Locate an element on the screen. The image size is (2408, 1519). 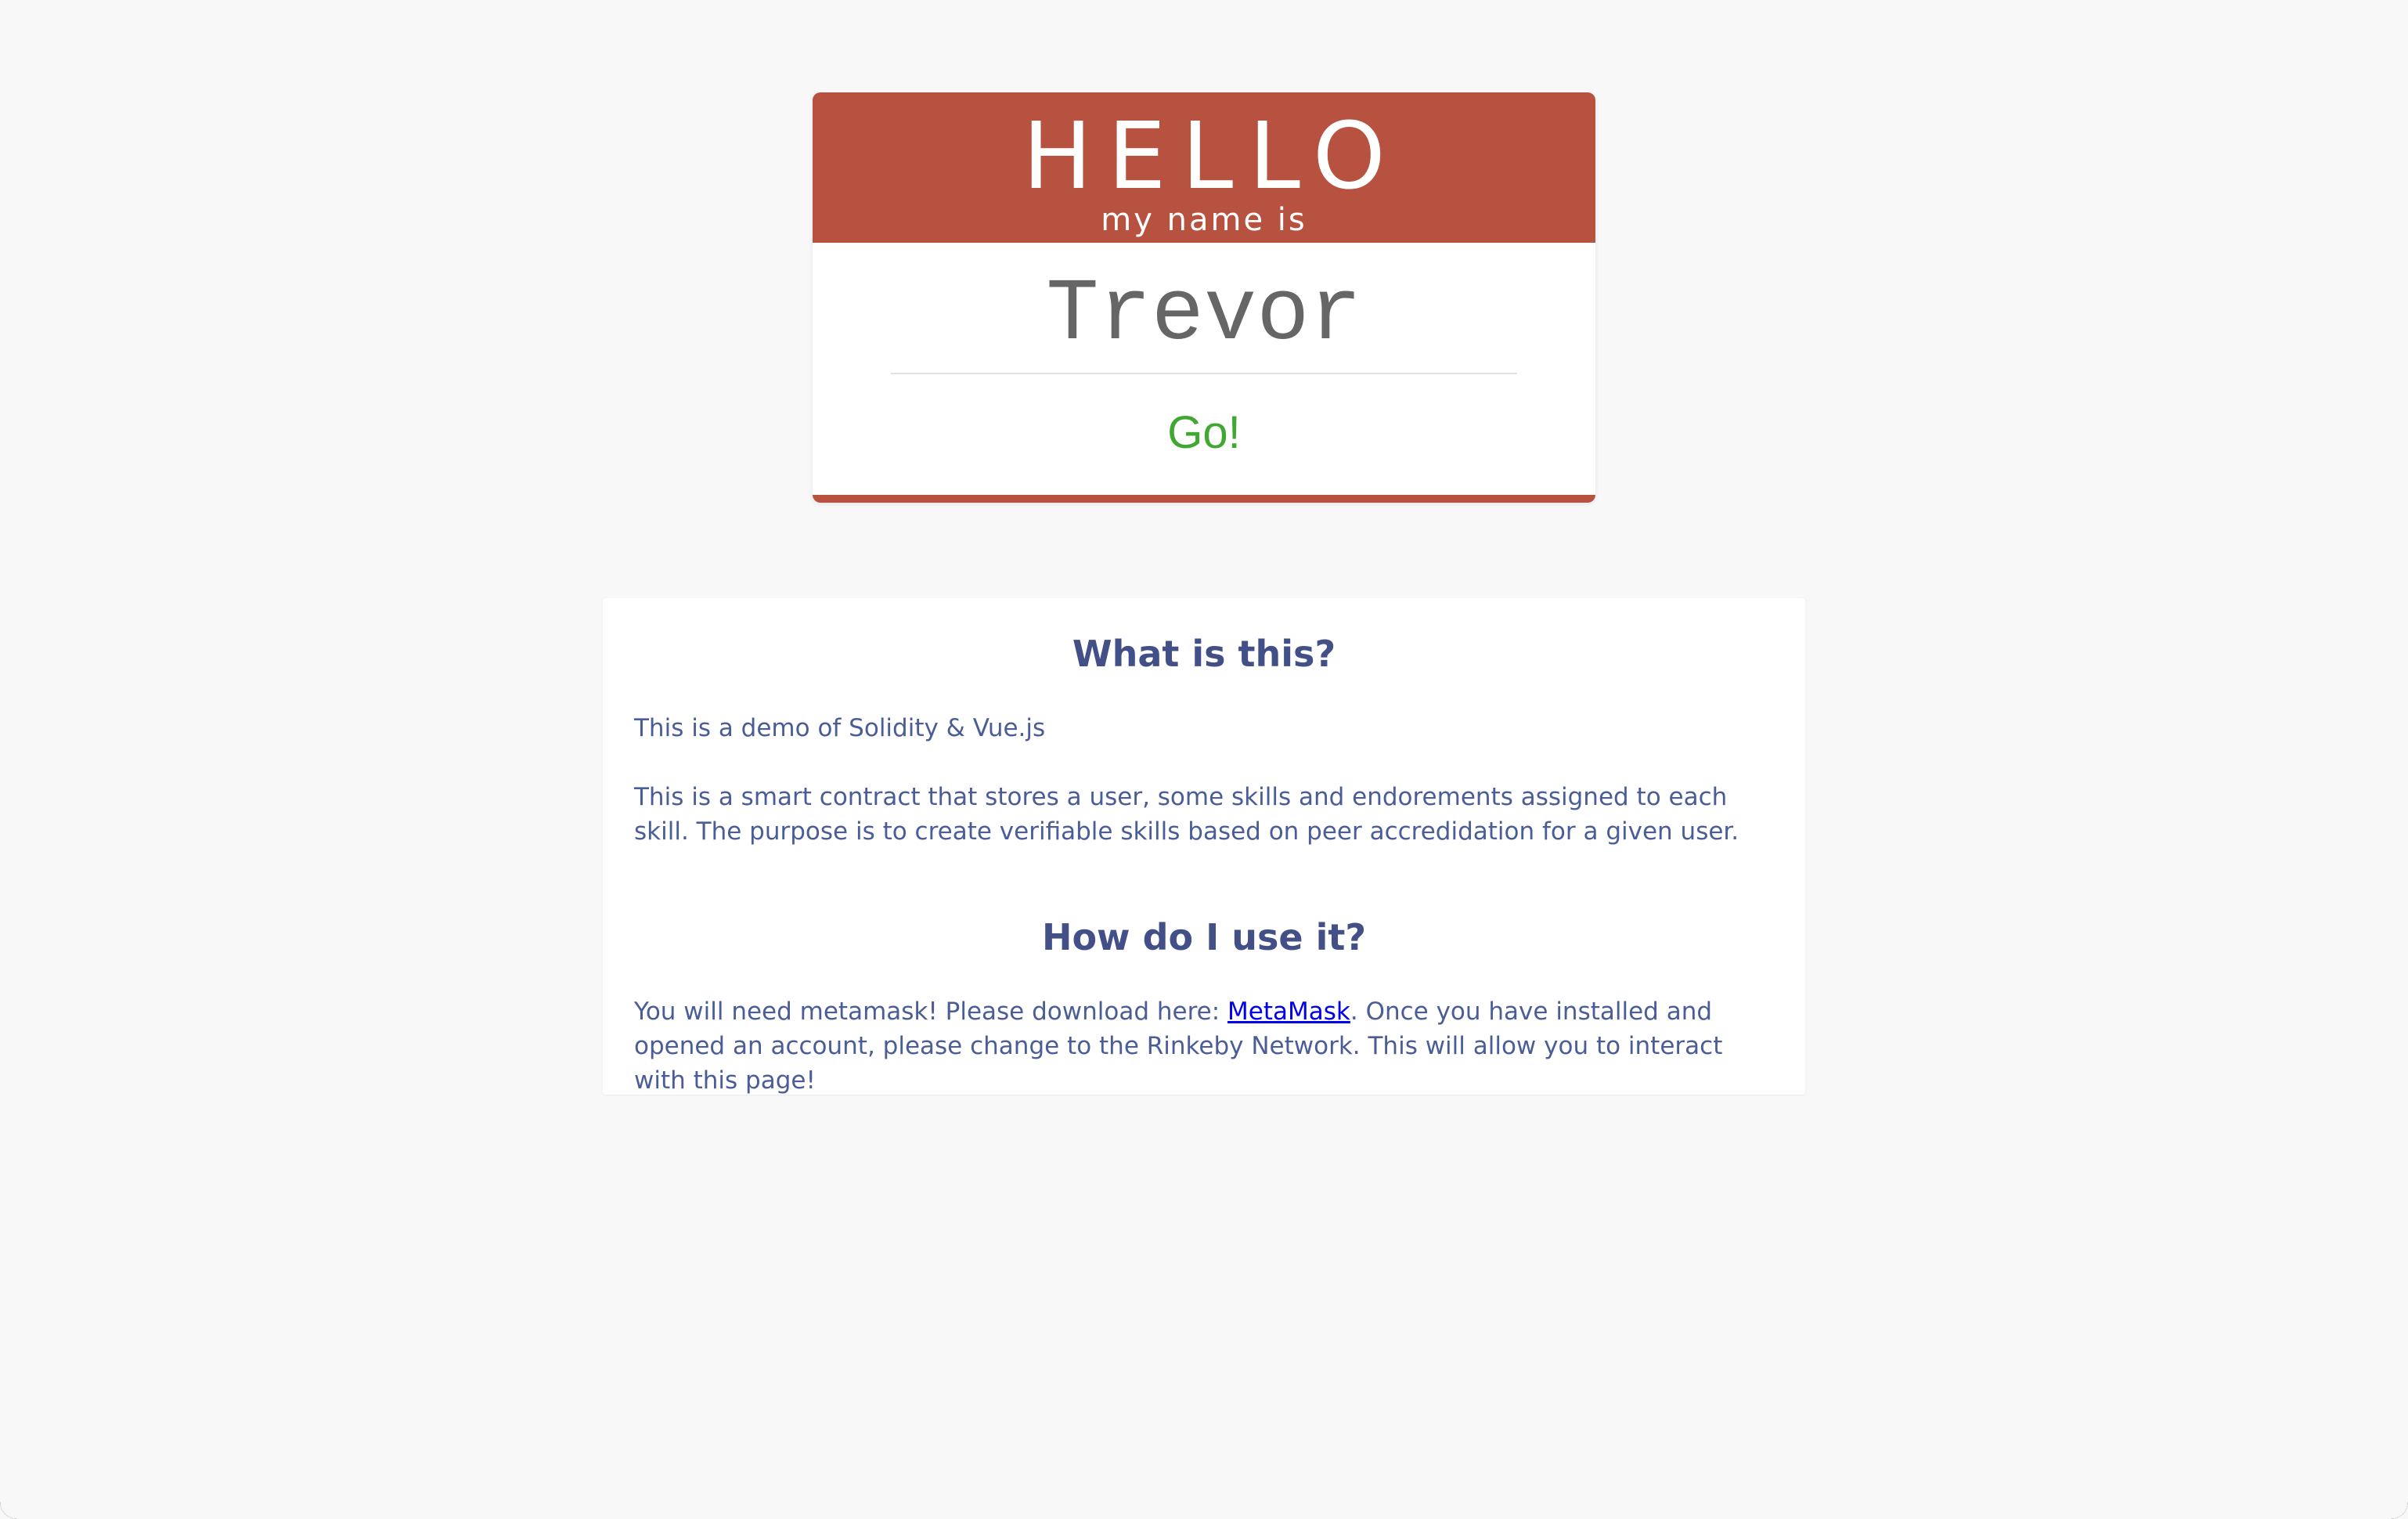
name-tag-footer-stripe is located at coordinates (1204, 499).